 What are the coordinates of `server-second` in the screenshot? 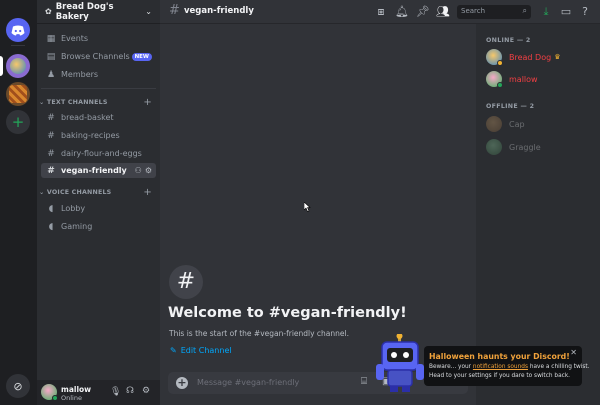 It's located at (18, 94).